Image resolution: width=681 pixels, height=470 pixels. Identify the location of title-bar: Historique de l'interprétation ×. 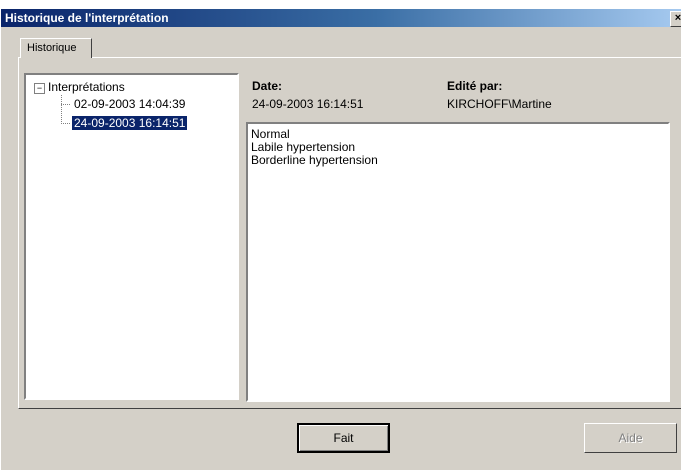
(341, 18).